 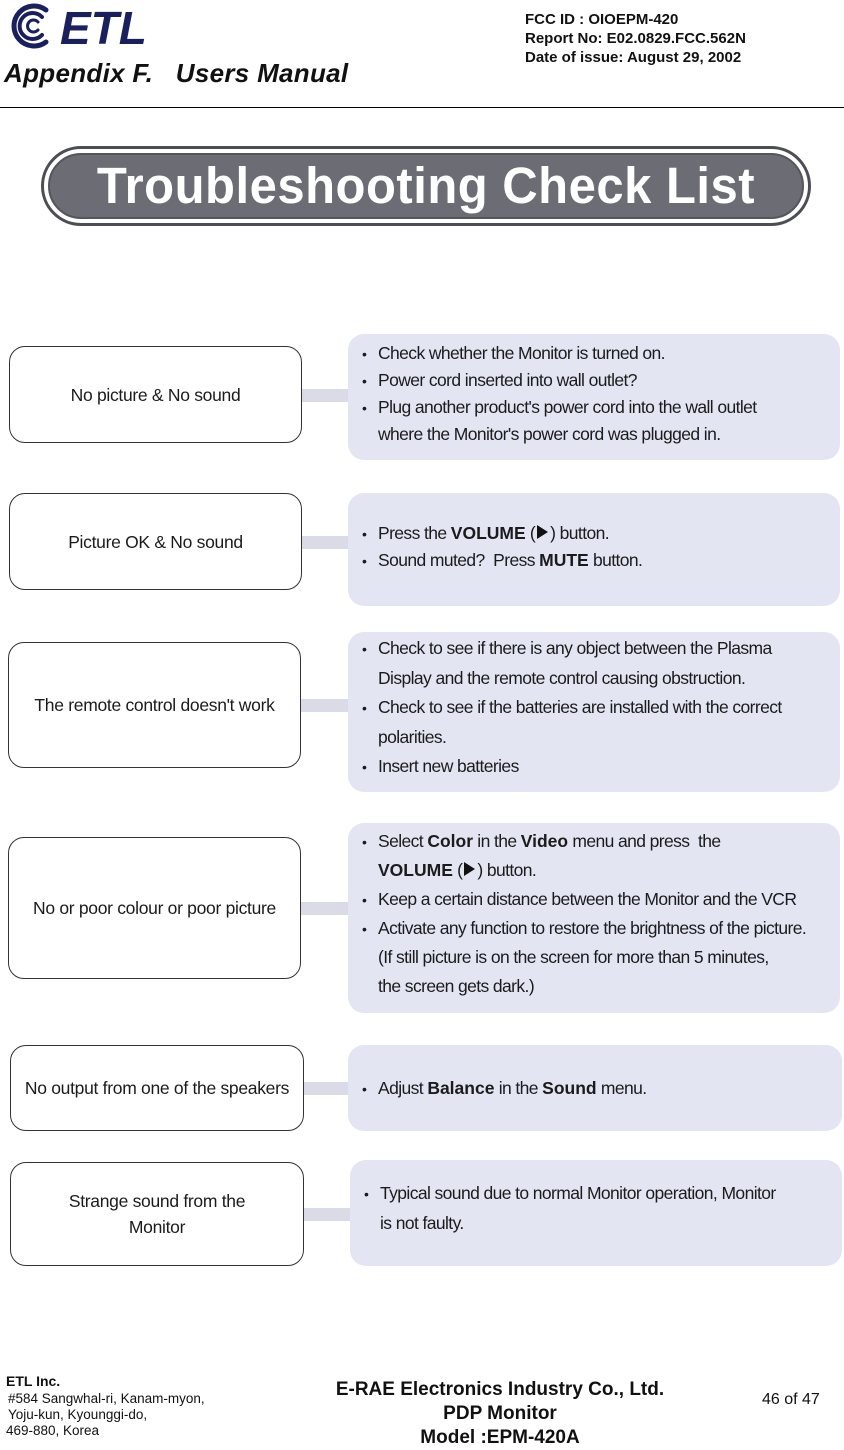 I want to click on solution-text: is not faulty., so click(x=422, y=1223).